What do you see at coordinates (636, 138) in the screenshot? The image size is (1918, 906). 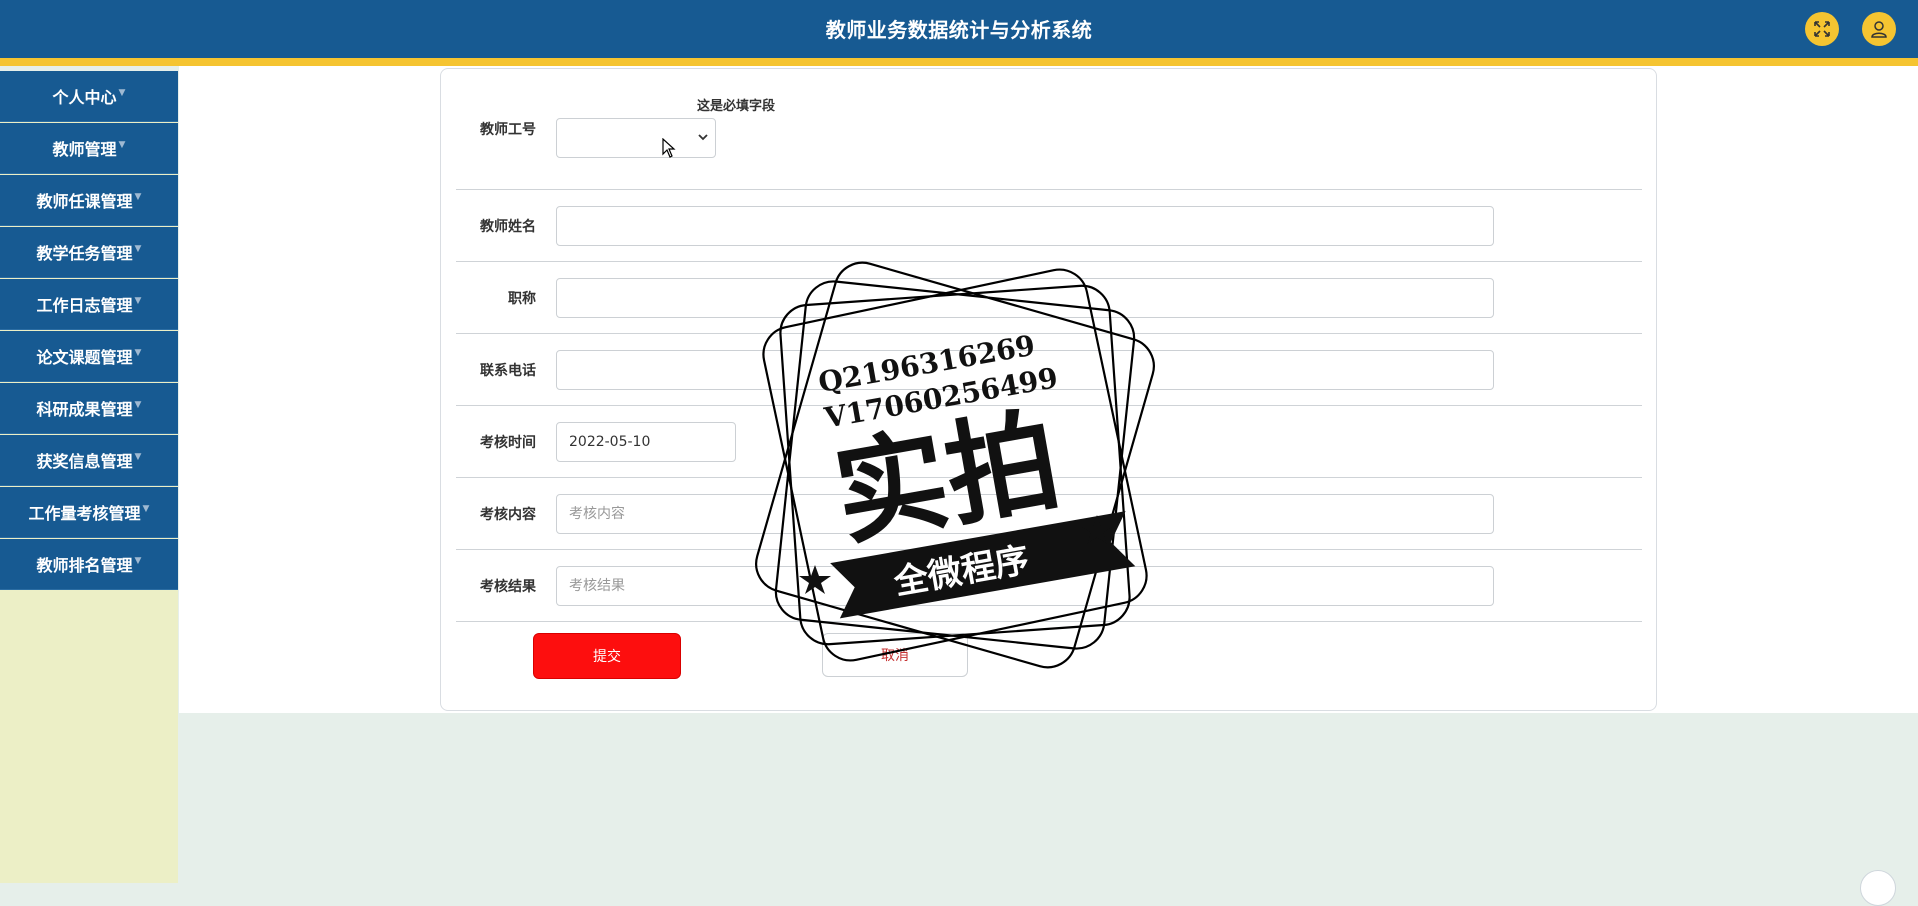 I see `teacher-id-select` at bounding box center [636, 138].